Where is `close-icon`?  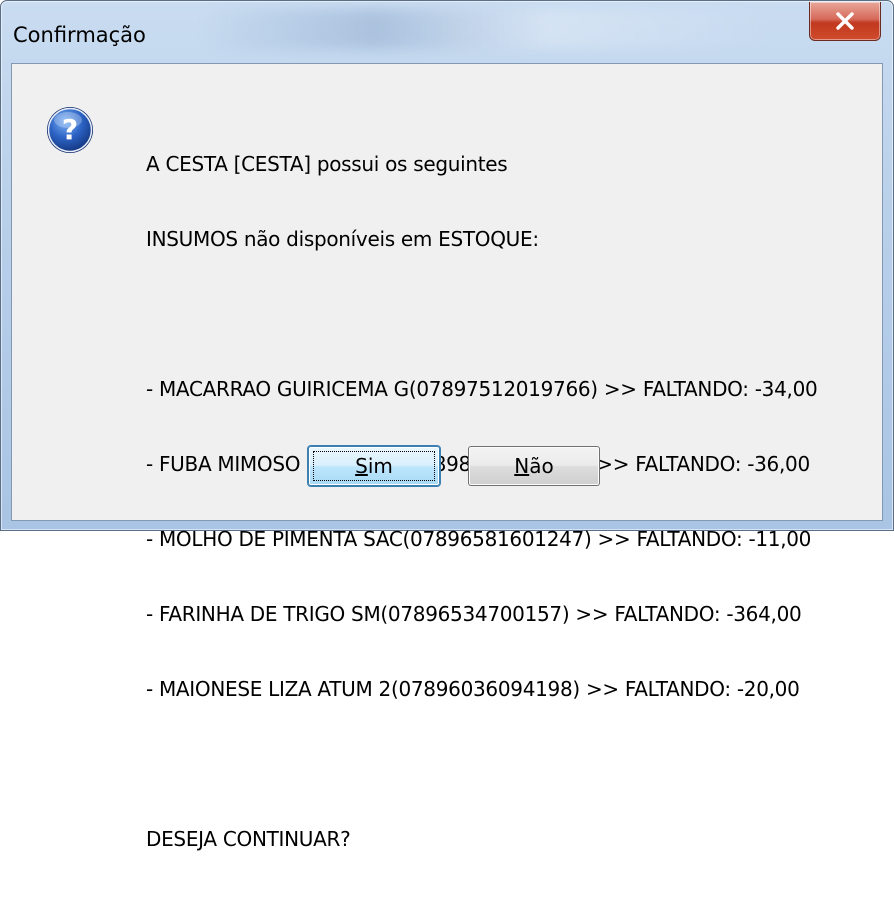
close-icon is located at coordinates (845, 21).